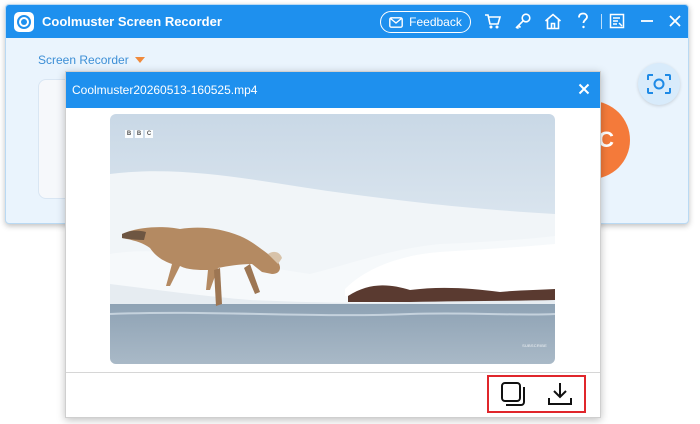  I want to click on footer-divider, so click(333, 372).